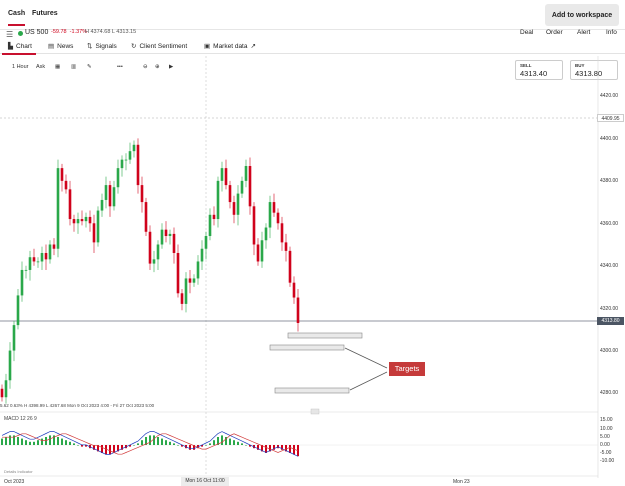 This screenshot has height=486, width=625. What do you see at coordinates (205, 481) in the screenshot?
I see `x-crosshair-label: Mon 16 Oct 11:00` at bounding box center [205, 481].